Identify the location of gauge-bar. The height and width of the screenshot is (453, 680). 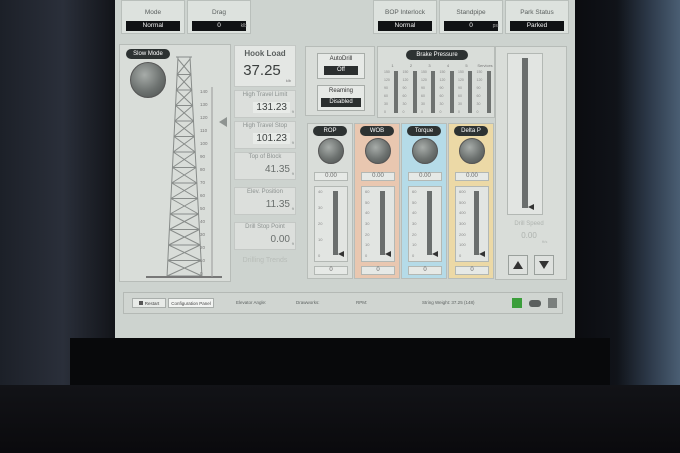
(382, 223).